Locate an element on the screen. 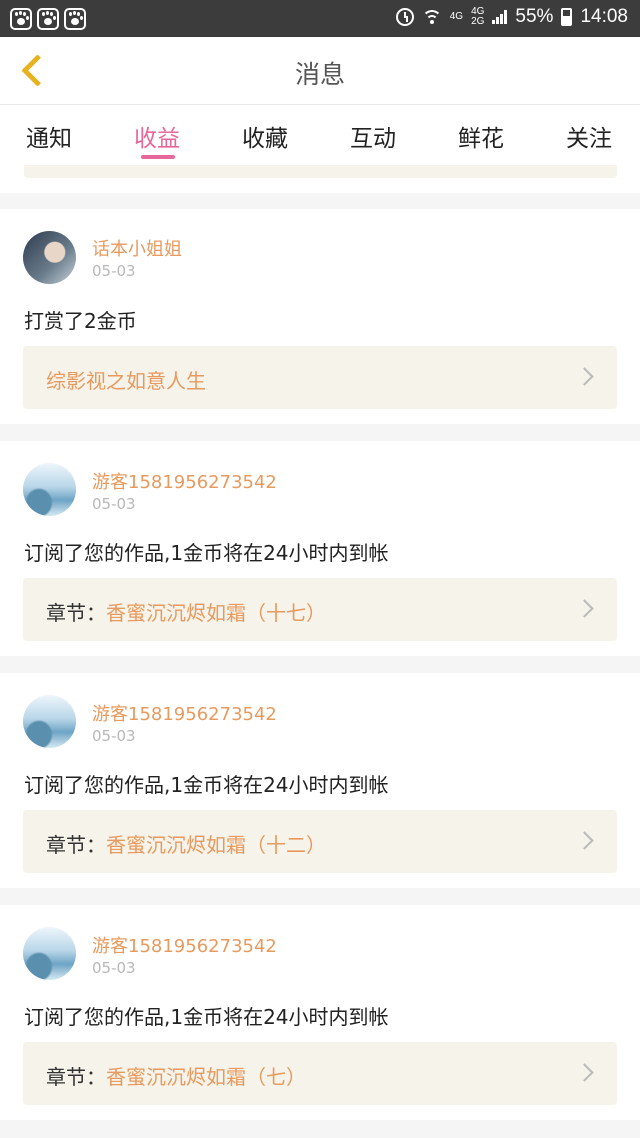 The image size is (640, 1138). tab-bar: 通知 收益 收藏 互动 鲜花 关注 is located at coordinates (320, 135).